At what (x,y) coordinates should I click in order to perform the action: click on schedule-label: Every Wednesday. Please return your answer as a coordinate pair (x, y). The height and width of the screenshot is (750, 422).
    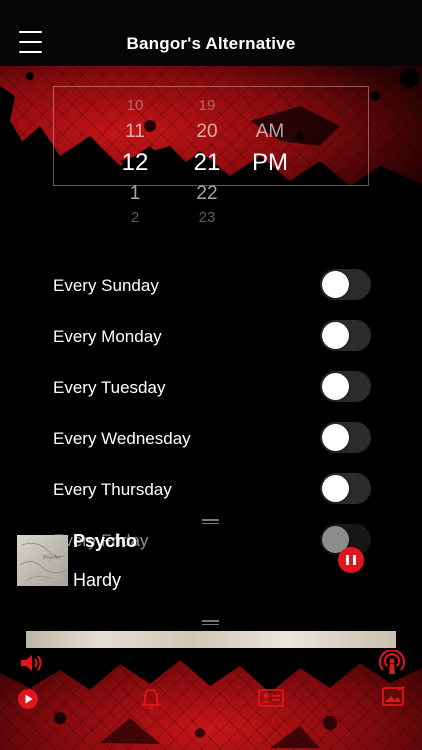
    Looking at the image, I should click on (122, 438).